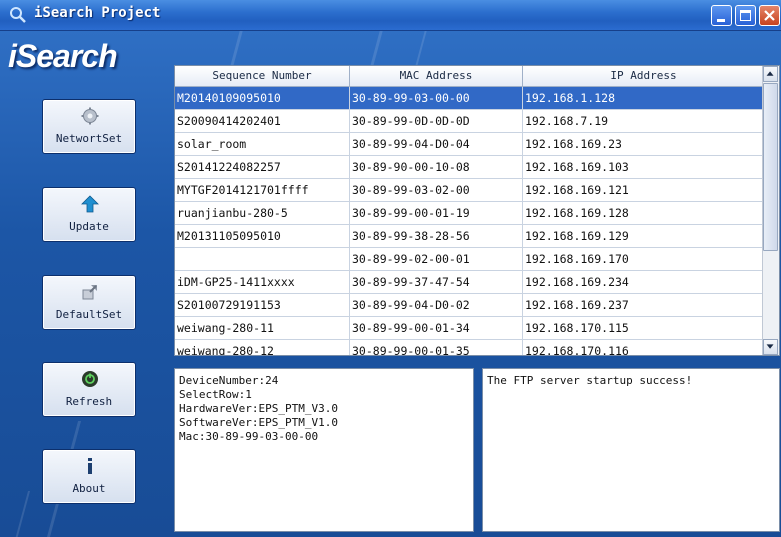 This screenshot has width=781, height=537. What do you see at coordinates (249, 436) in the screenshot?
I see `detail-line: Mac:30-89-99-03-00-00` at bounding box center [249, 436].